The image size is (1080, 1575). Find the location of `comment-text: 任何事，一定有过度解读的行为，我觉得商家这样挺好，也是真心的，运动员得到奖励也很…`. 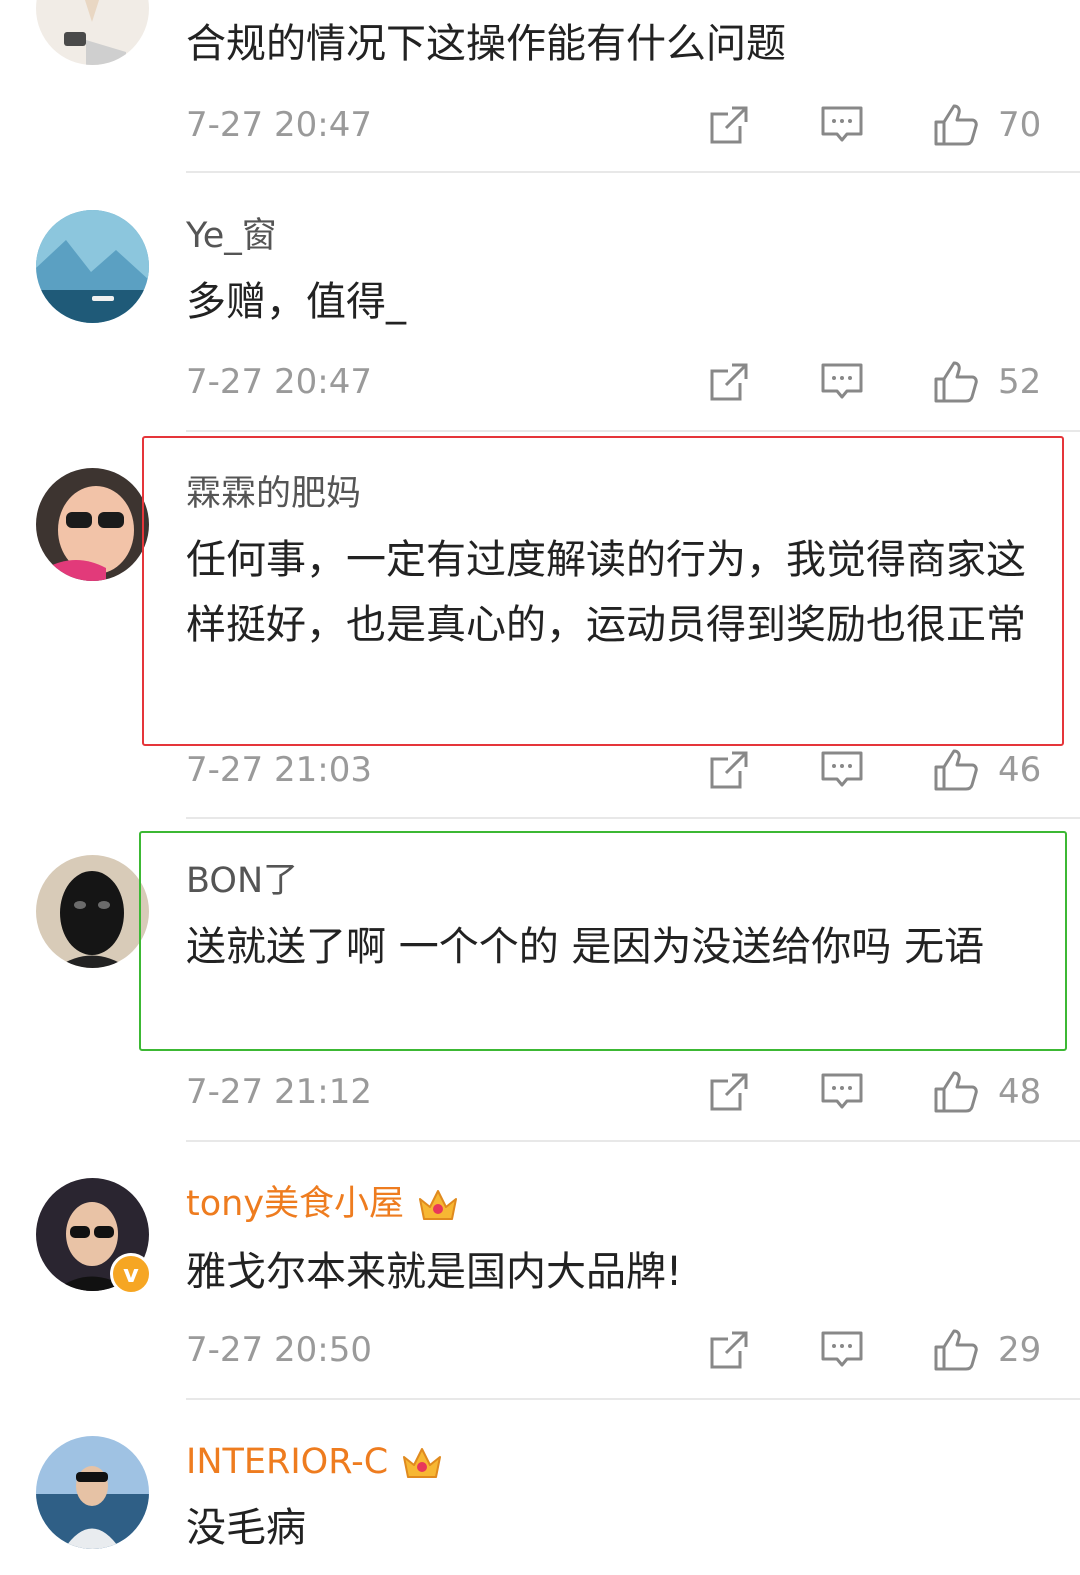

comment-text: 任何事，一定有过度解读的行为，我觉得商家这样挺好，也是真心的，运动员得到奖励也很… is located at coordinates (606, 592).